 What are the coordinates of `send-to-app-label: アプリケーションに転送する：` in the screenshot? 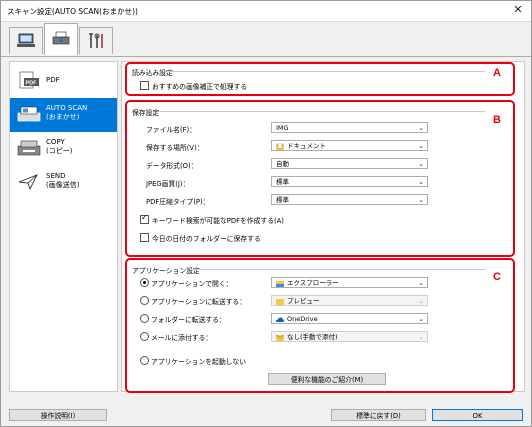 It's located at (199, 302).